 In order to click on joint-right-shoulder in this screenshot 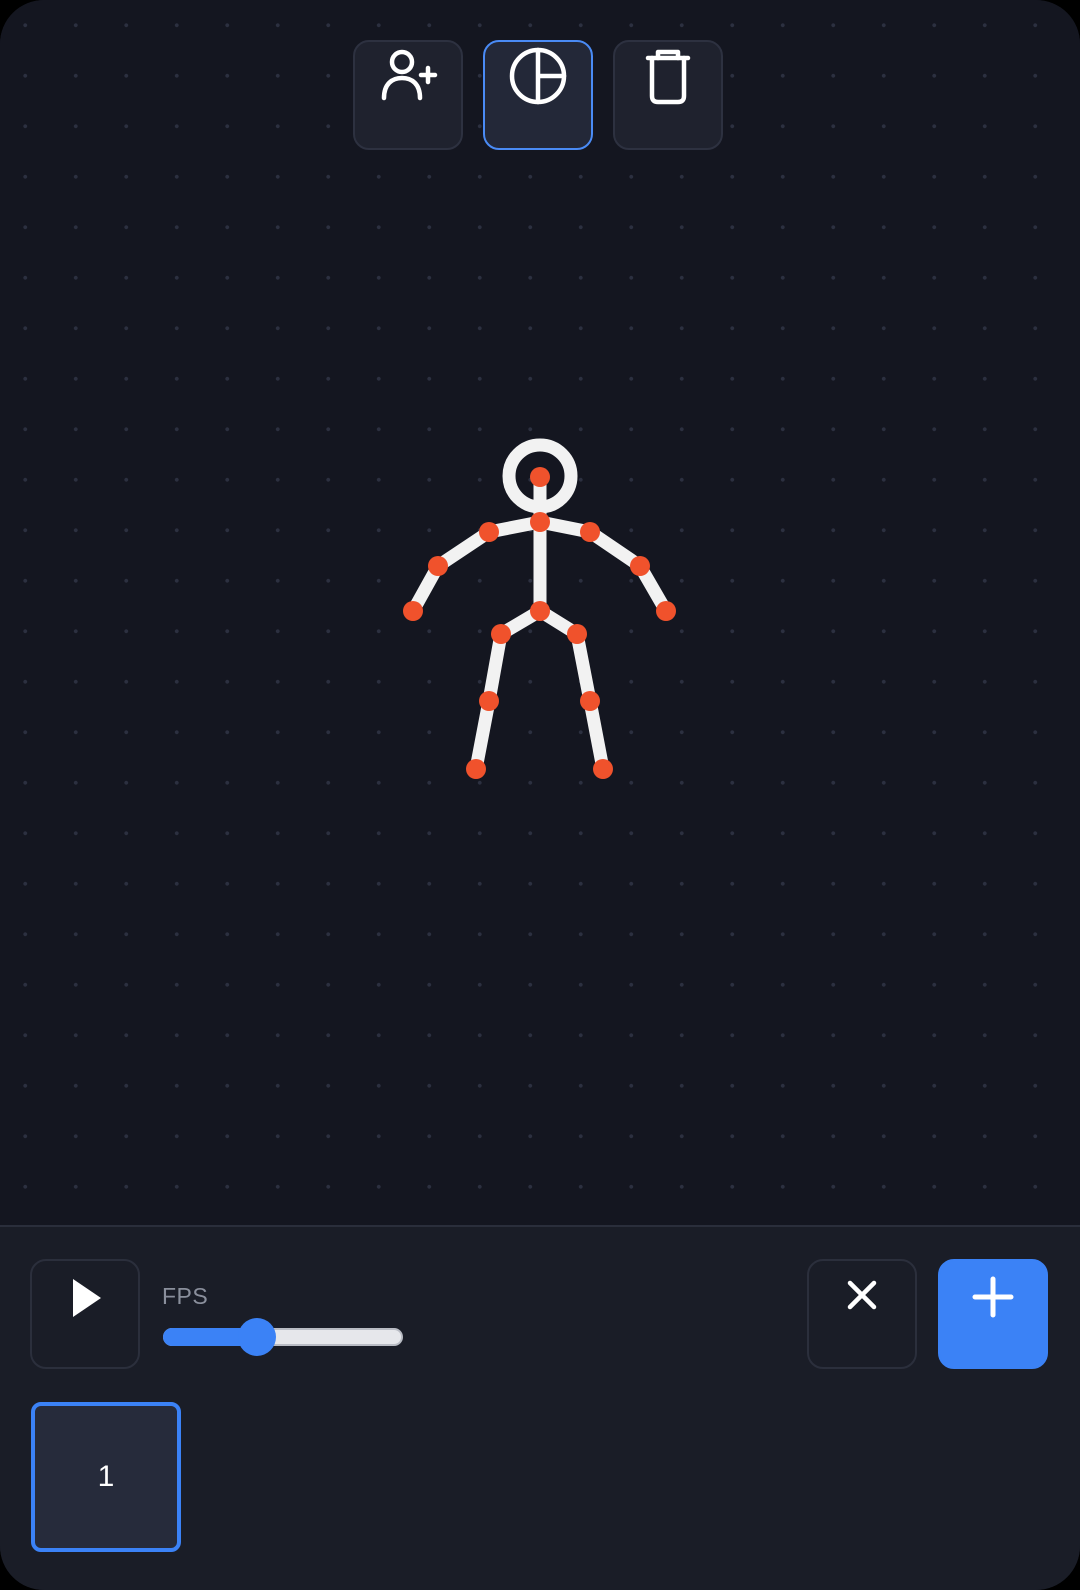, I will do `click(590, 532)`.